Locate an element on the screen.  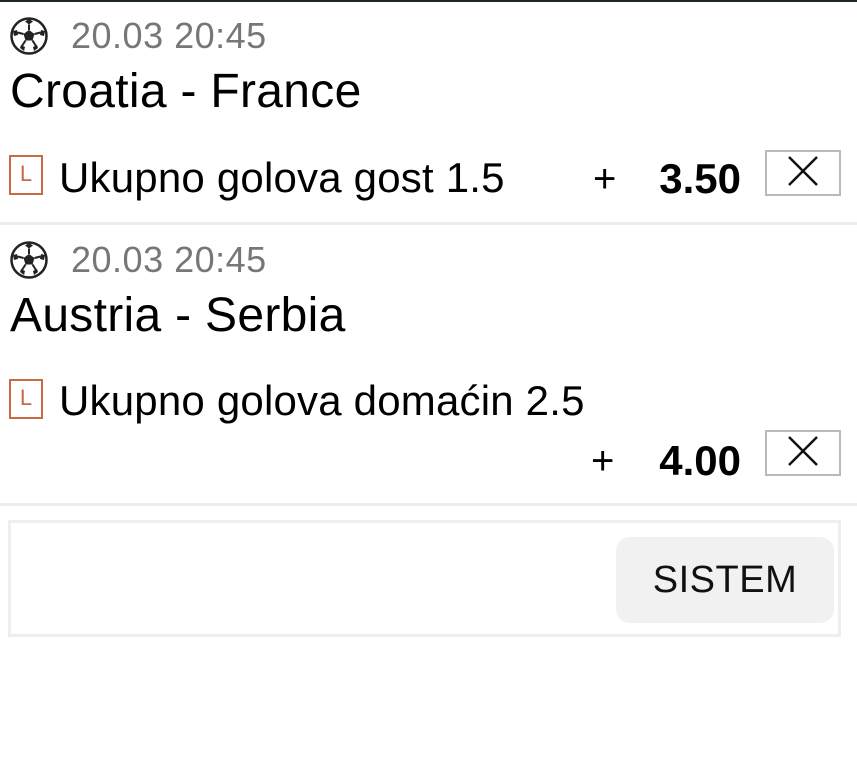
market-label: Ukupno golova domaćin 2.5 is located at coordinates (322, 400).